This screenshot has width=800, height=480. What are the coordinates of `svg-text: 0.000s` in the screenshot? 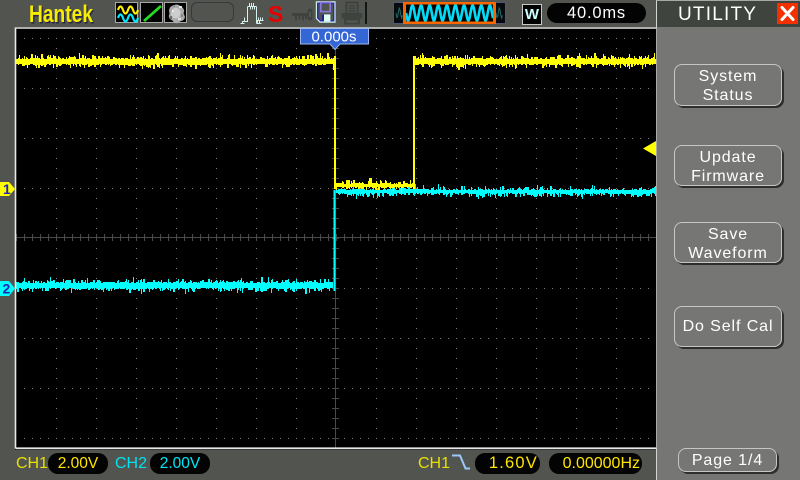 It's located at (333, 37).